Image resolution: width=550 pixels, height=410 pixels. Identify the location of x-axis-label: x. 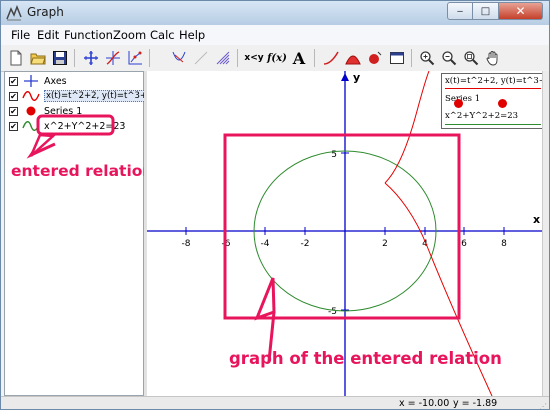
(536, 219).